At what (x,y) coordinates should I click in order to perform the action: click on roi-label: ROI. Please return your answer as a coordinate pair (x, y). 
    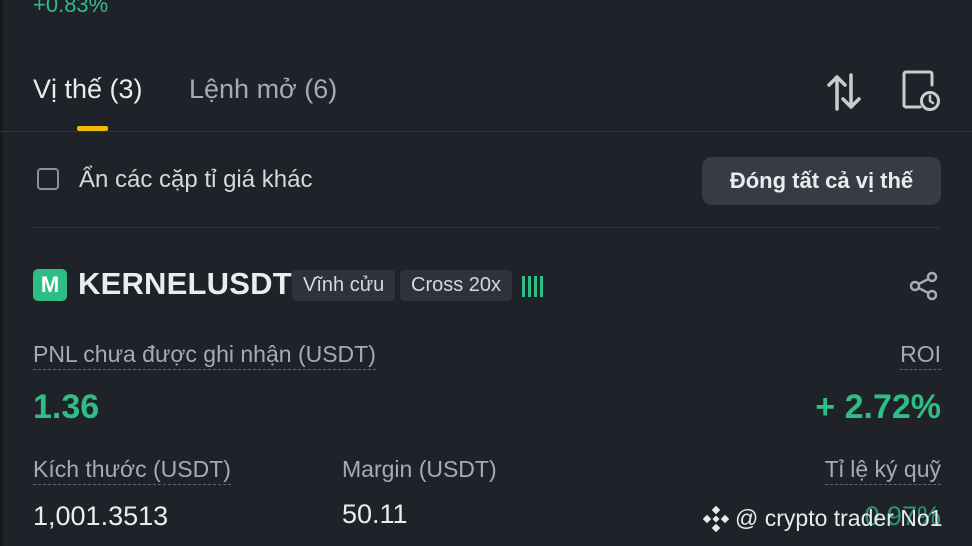
    Looking at the image, I should click on (920, 355).